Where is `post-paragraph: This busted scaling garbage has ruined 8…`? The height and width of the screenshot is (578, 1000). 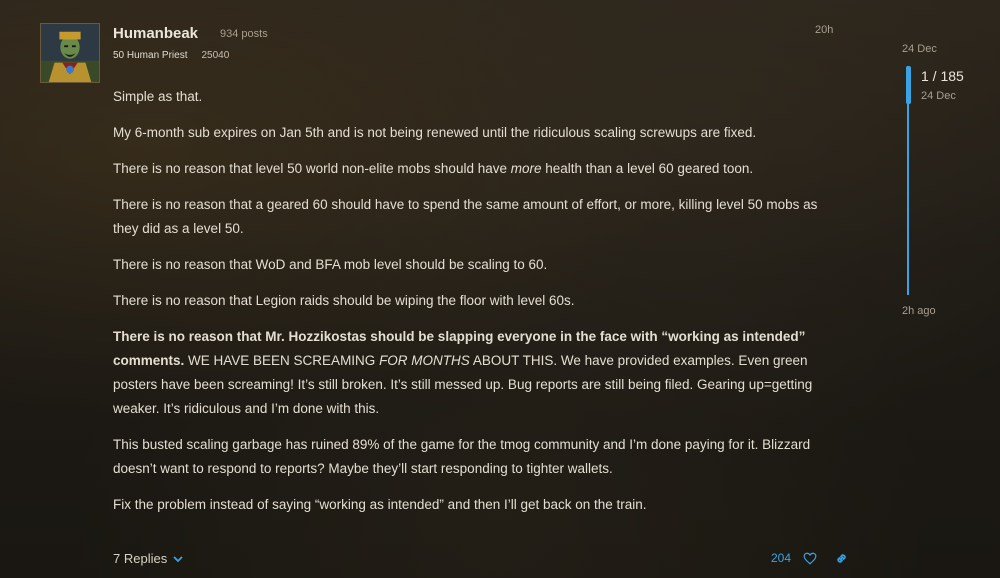
post-paragraph: This busted scaling garbage has ruined 8… is located at coordinates (462, 456).